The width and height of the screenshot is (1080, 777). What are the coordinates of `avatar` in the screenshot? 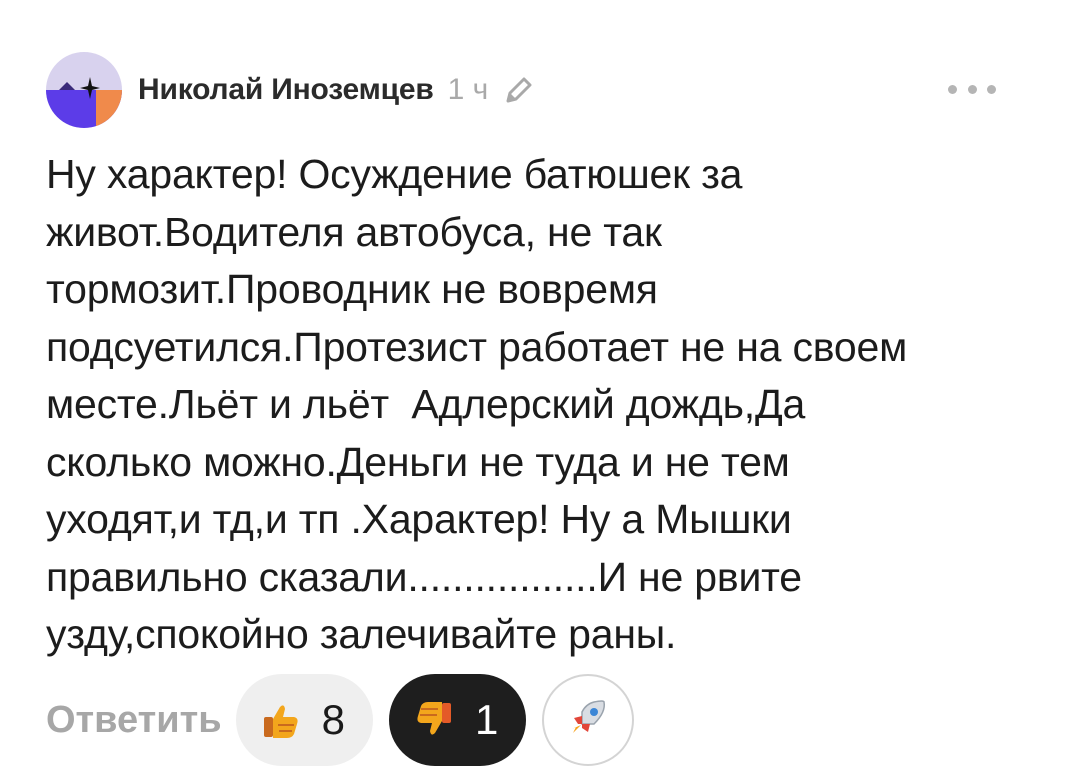 It's located at (84, 90).